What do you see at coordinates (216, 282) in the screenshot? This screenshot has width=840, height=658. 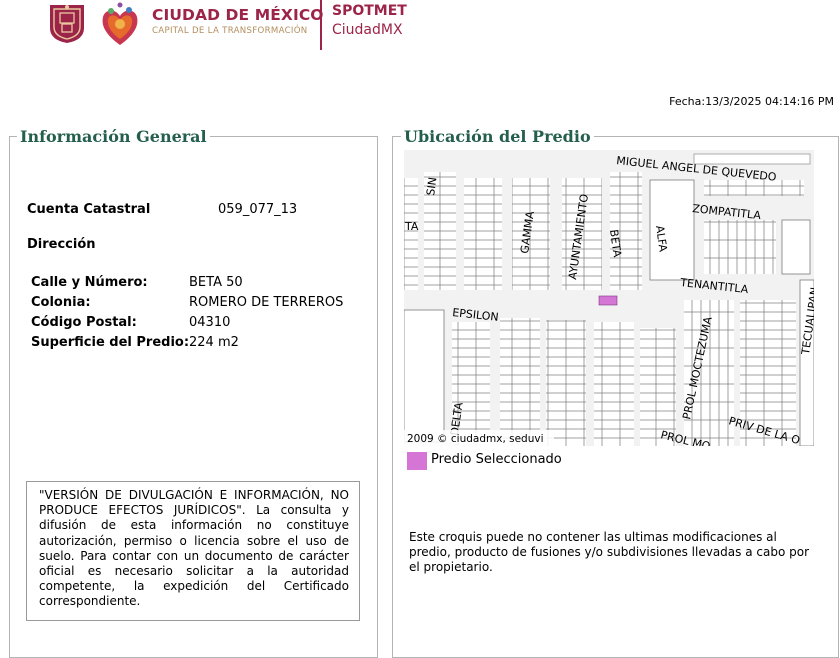 I see `calle-value: BETA 50` at bounding box center [216, 282].